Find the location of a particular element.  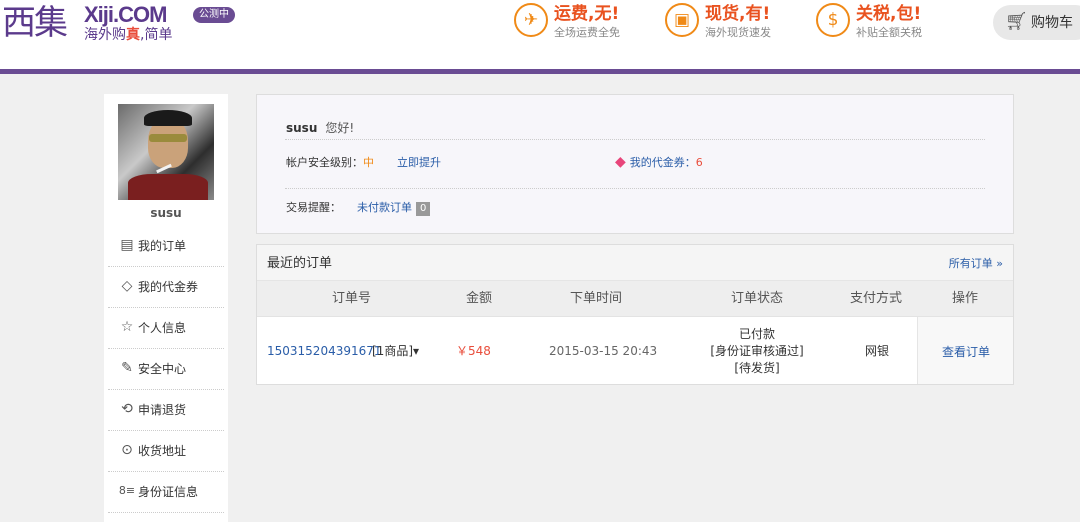

promo-subtitle: 海外现货速发 is located at coordinates (738, 32).